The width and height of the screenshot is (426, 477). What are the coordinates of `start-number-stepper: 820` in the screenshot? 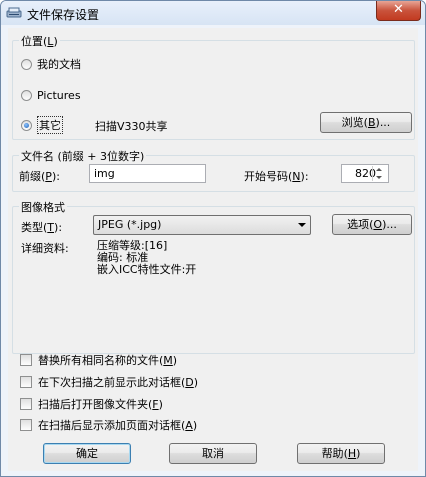 It's located at (365, 173).